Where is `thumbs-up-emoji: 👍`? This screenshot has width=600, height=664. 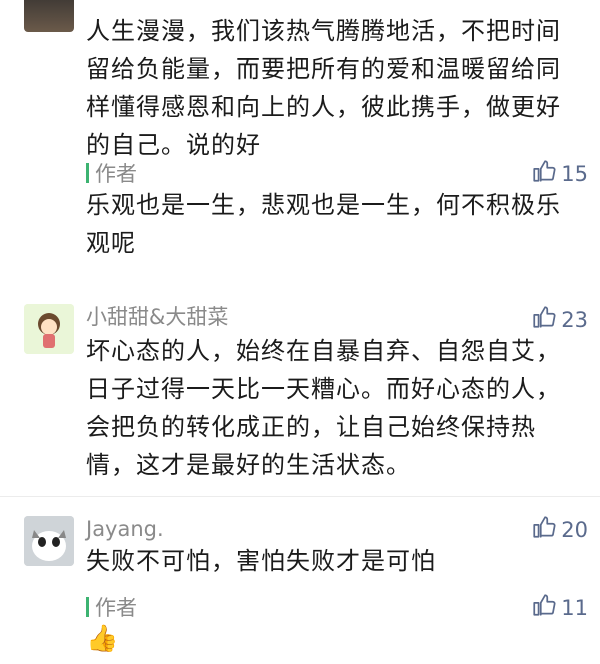 thumbs-up-emoji: 👍 is located at coordinates (102, 639).